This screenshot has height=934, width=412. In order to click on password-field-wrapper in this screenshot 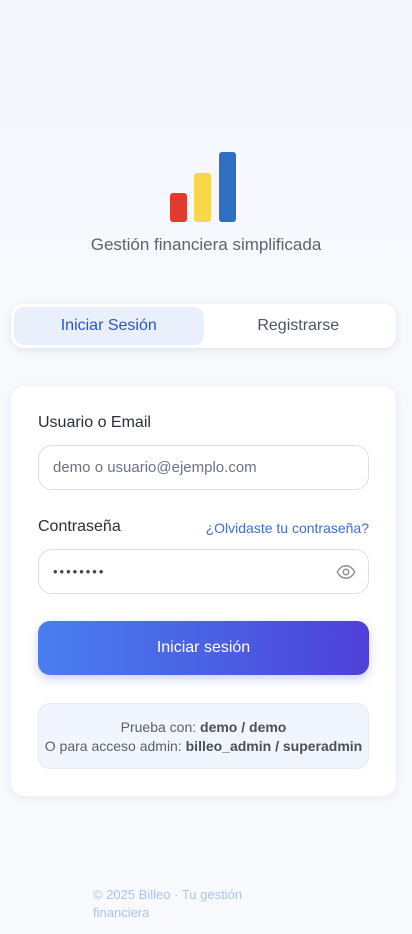, I will do `click(203, 571)`.